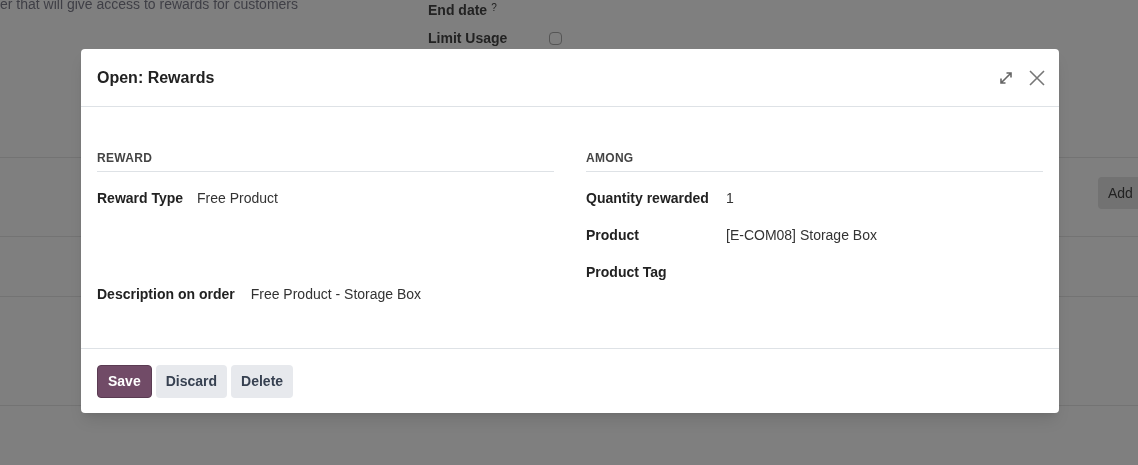 This screenshot has width=1138, height=465. What do you see at coordinates (124, 381) in the screenshot?
I see `dialog-button: Save` at bounding box center [124, 381].